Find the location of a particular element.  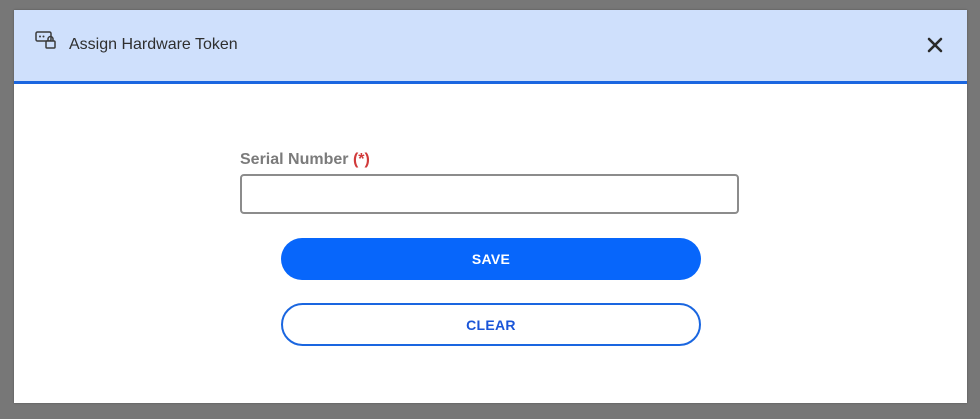

save-button: SAVE is located at coordinates (491, 259).